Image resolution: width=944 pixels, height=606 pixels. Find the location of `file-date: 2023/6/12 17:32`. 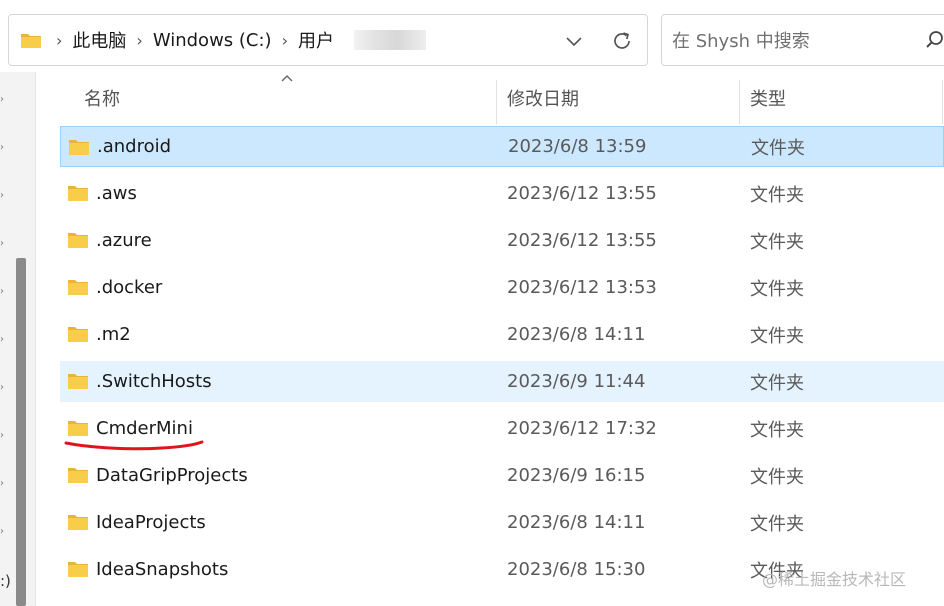

file-date: 2023/6/12 17:32 is located at coordinates (582, 428).